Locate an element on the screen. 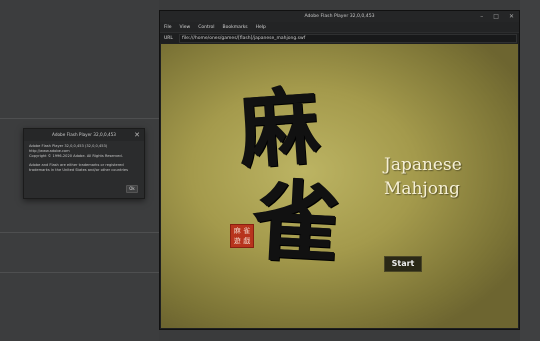 The image size is (540, 341). about-dialog-titlebar: Adobe Flash Player 32,0,0,453 ✕ is located at coordinates (84, 135).